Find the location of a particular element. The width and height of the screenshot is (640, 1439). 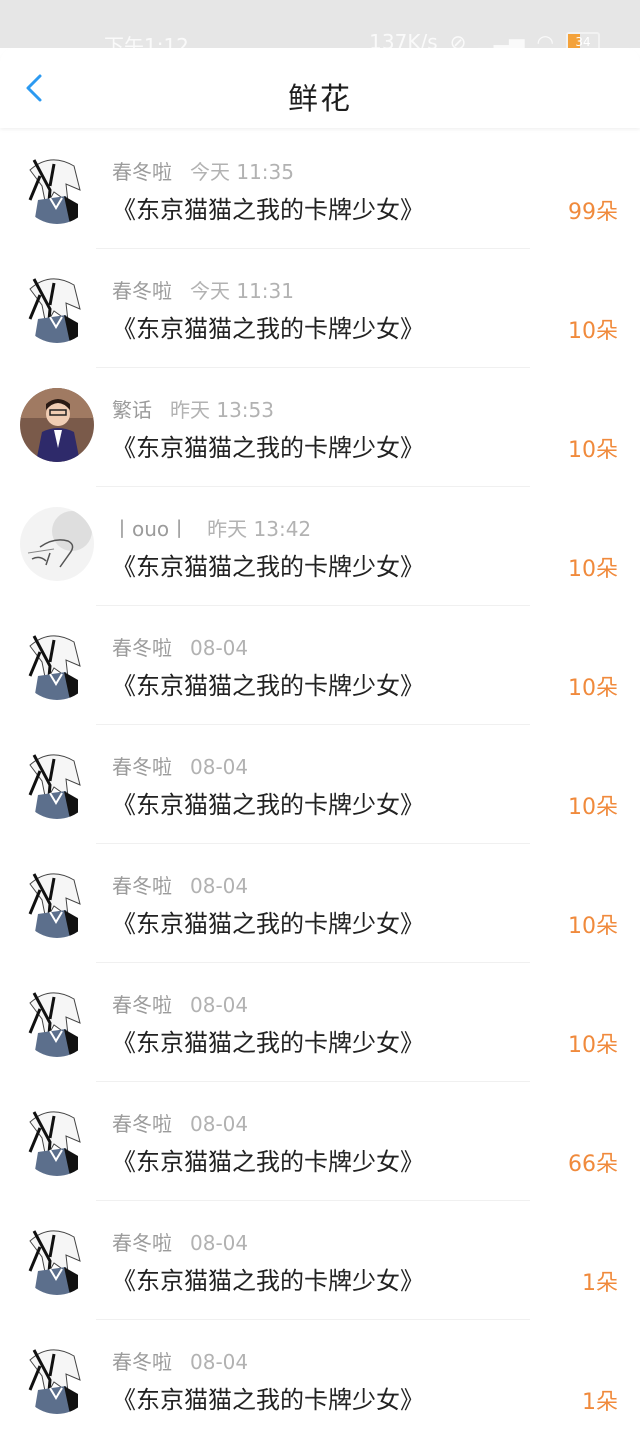

list-item: 丨ouo丨 昨天 13:42 《东京猫猫之我的卡牌少女》 10朵 is located at coordinates (320, 546).